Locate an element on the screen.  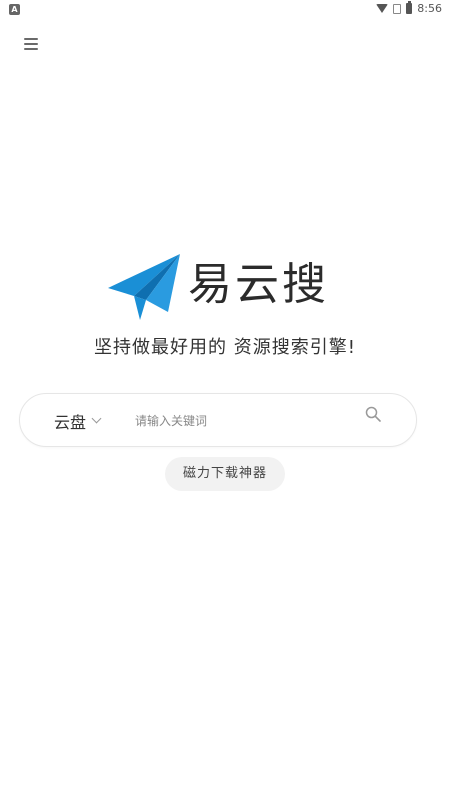
search-type-dropdown: 云盘 is located at coordinates (78, 421).